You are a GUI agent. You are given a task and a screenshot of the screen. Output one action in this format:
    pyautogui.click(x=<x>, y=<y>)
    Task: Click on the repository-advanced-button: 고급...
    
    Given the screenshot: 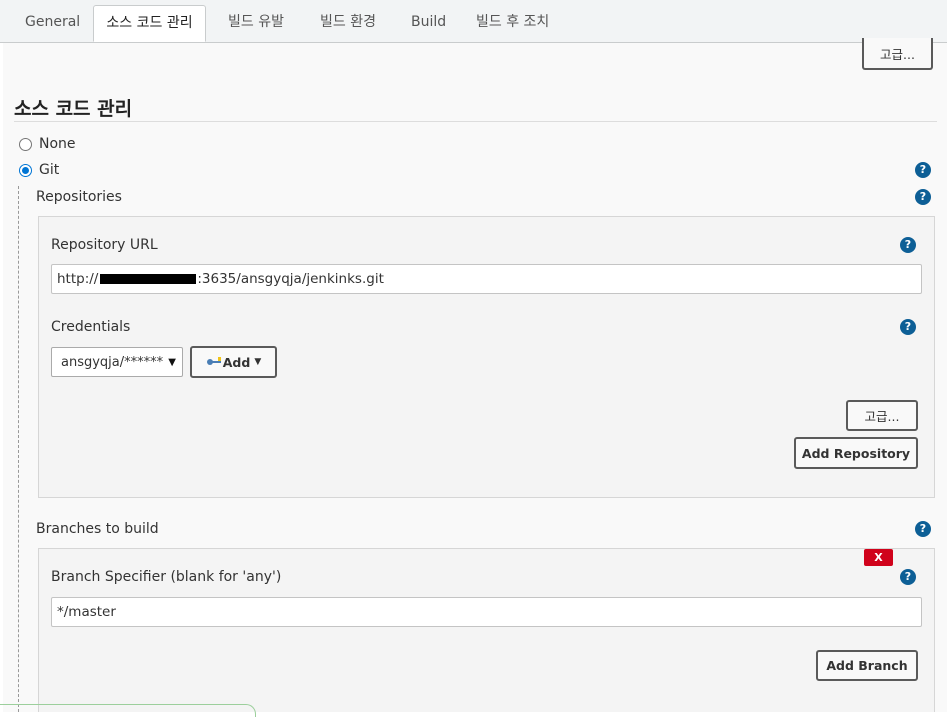 What is the action you would take?
    pyautogui.click(x=882, y=415)
    